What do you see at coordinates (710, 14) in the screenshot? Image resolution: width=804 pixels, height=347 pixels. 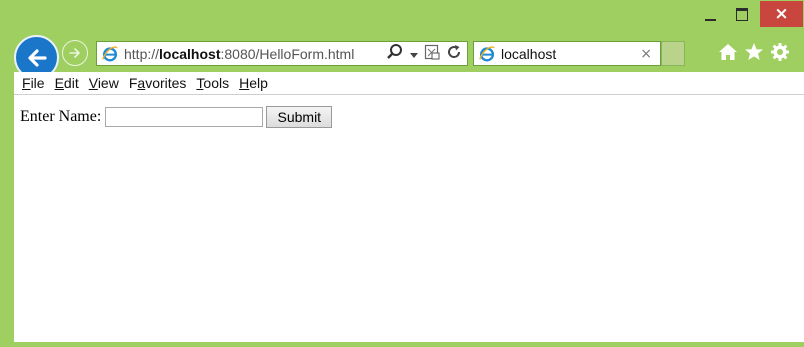 I see `minimize-button` at bounding box center [710, 14].